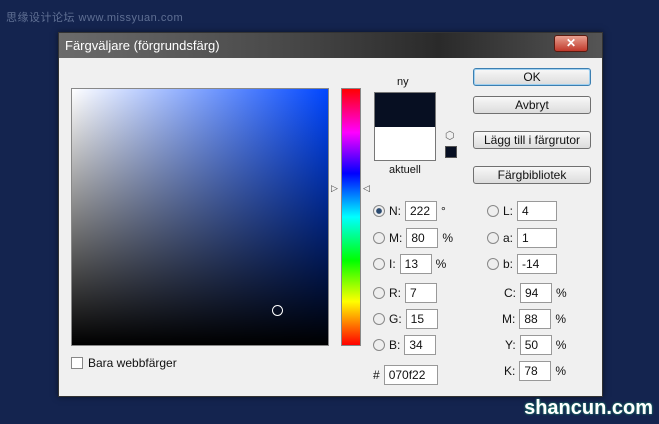 This screenshot has width=659, height=424. What do you see at coordinates (379, 211) in the screenshot?
I see `hue-radio` at bounding box center [379, 211].